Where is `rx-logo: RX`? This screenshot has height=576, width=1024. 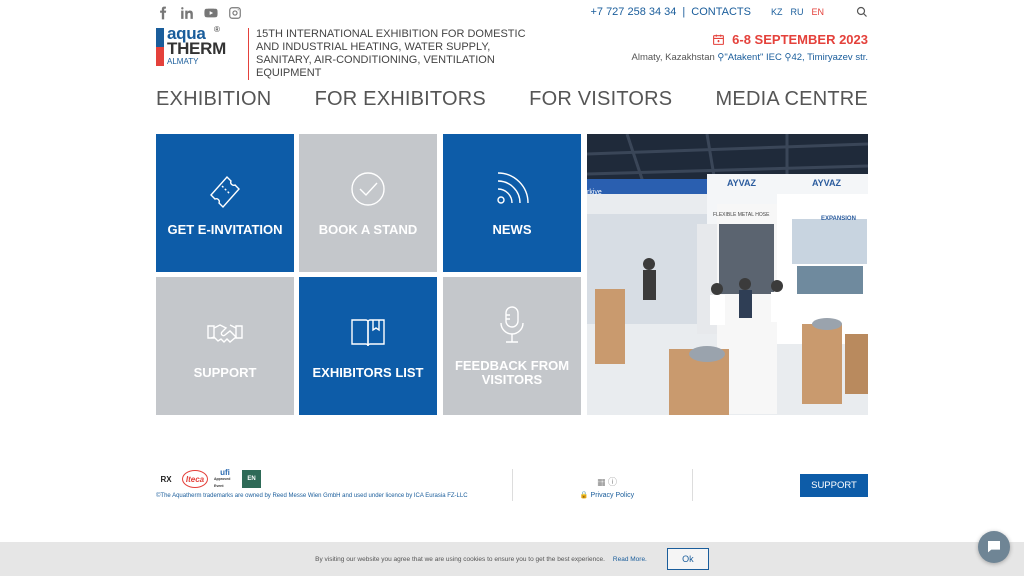
rx-logo: RX is located at coordinates (166, 479).